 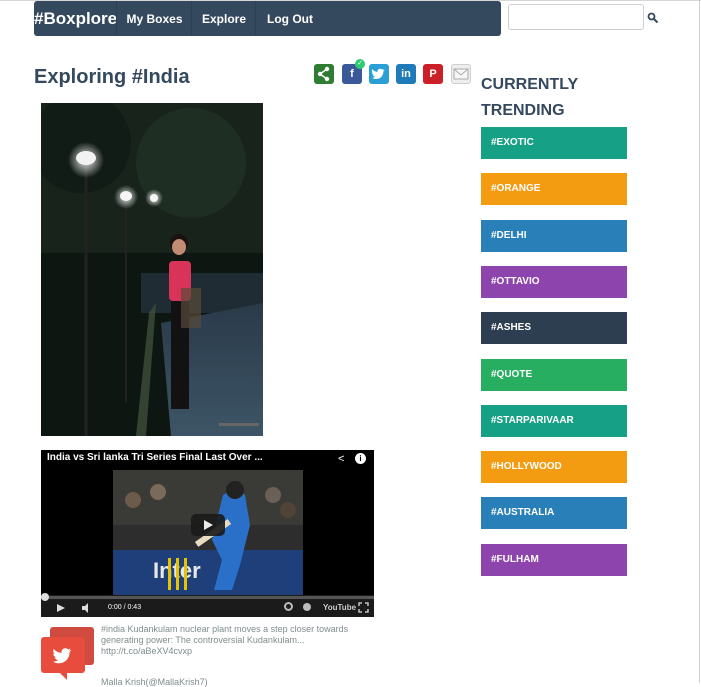 I want to click on watch-later-icon, so click(x=307, y=607).